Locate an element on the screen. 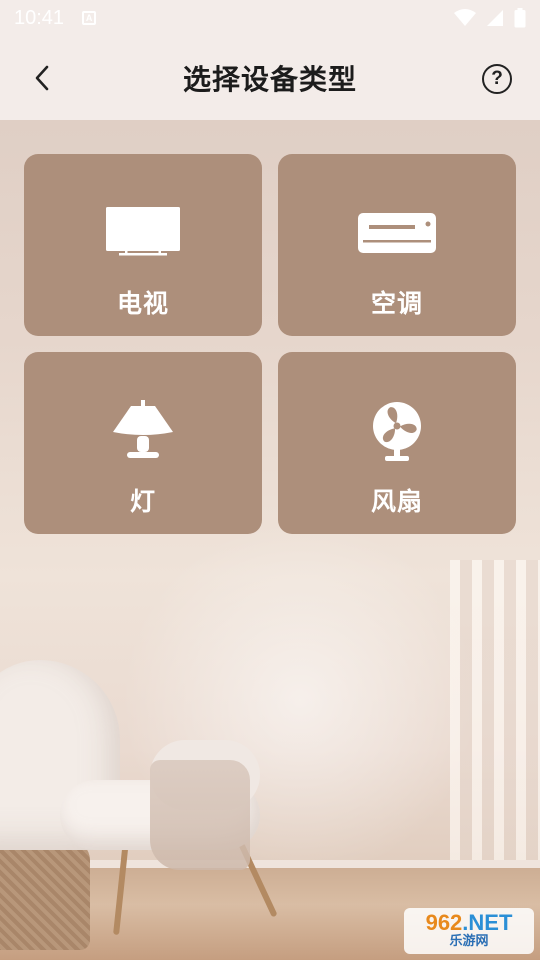 This screenshot has width=540, height=960. device-card-fan: 风扇 is located at coordinates (397, 443).